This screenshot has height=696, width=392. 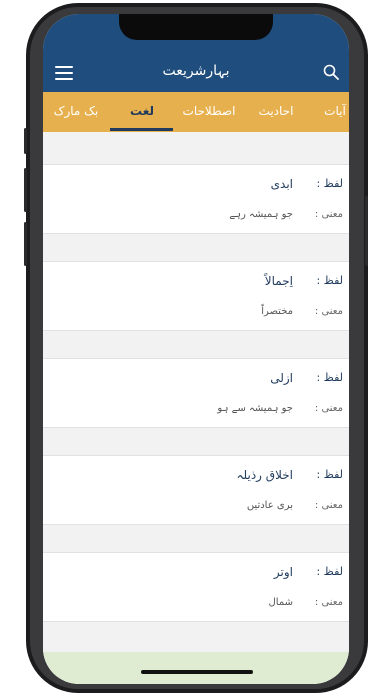 What do you see at coordinates (196, 587) in the screenshot?
I see `list-item: لفظ : اوتر معنی : شمال` at bounding box center [196, 587].